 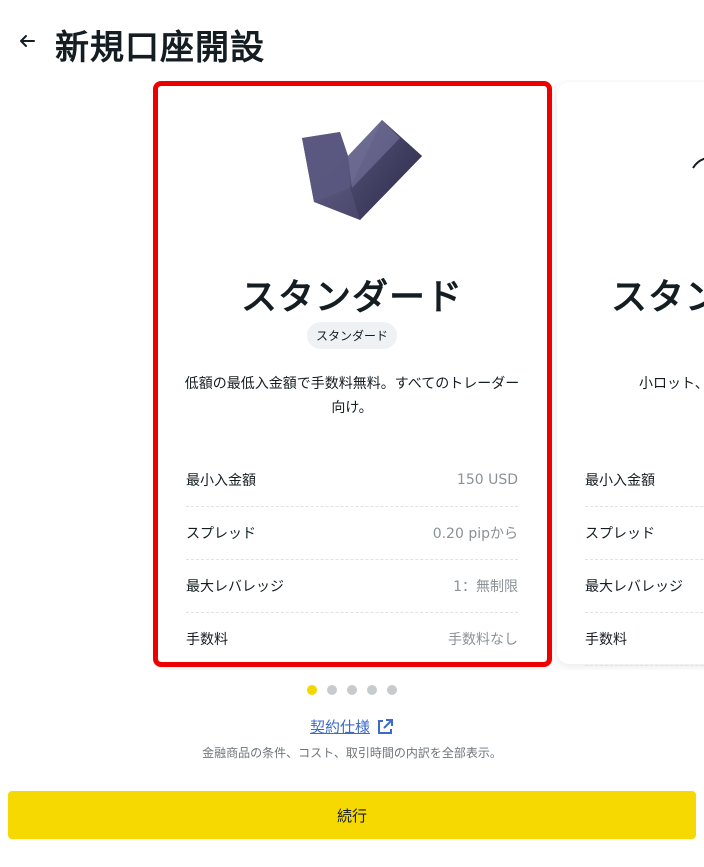 What do you see at coordinates (630, 374) in the screenshot?
I see `account-card-next: スタン 小ロット、 最小入金額 スプレッド 最大レバレッジ 手数料` at bounding box center [630, 374].